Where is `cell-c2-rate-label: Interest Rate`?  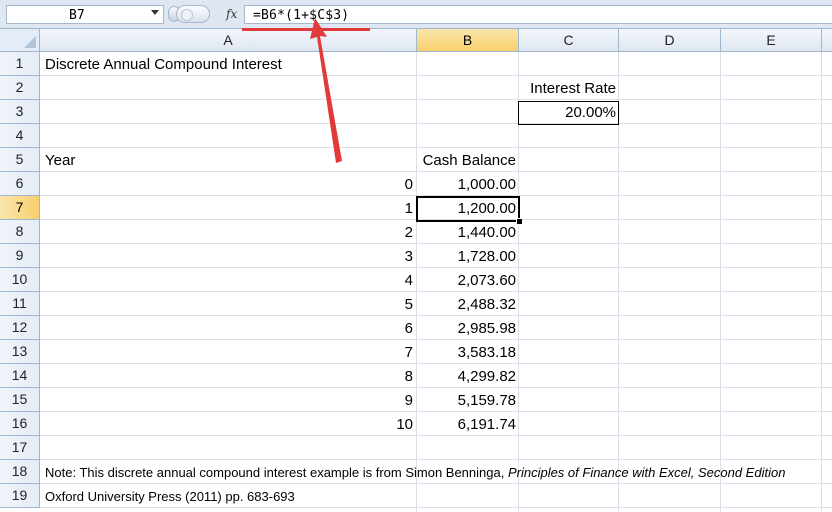 cell-c2-rate-label: Interest Rate is located at coordinates (569, 88).